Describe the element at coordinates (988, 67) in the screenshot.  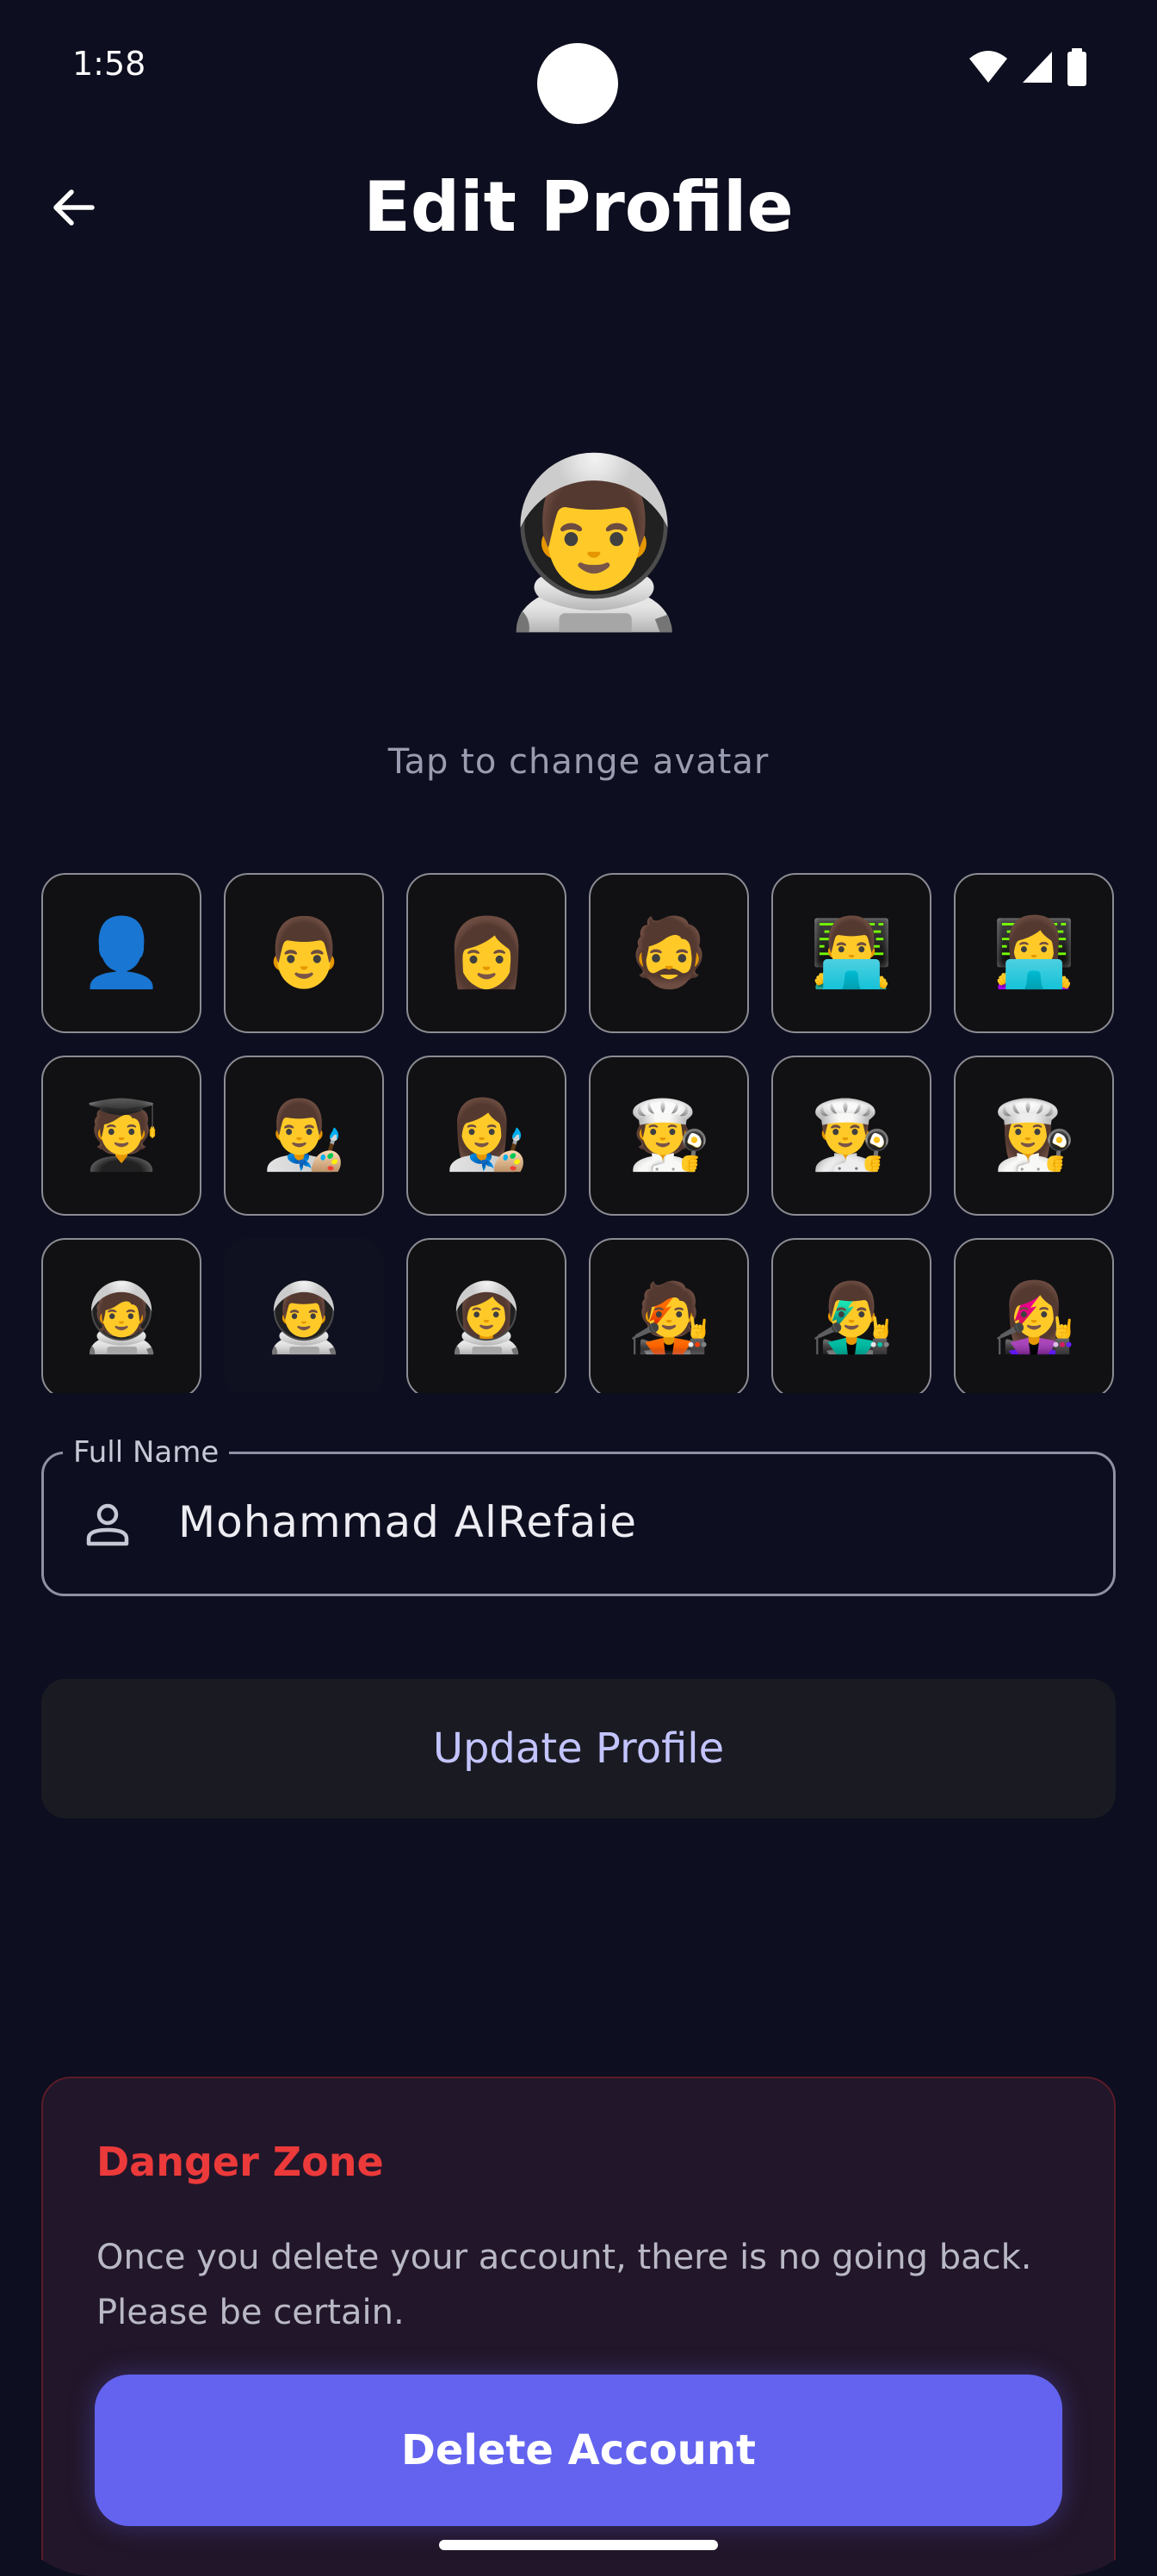
I see `wifi-icon` at that location.